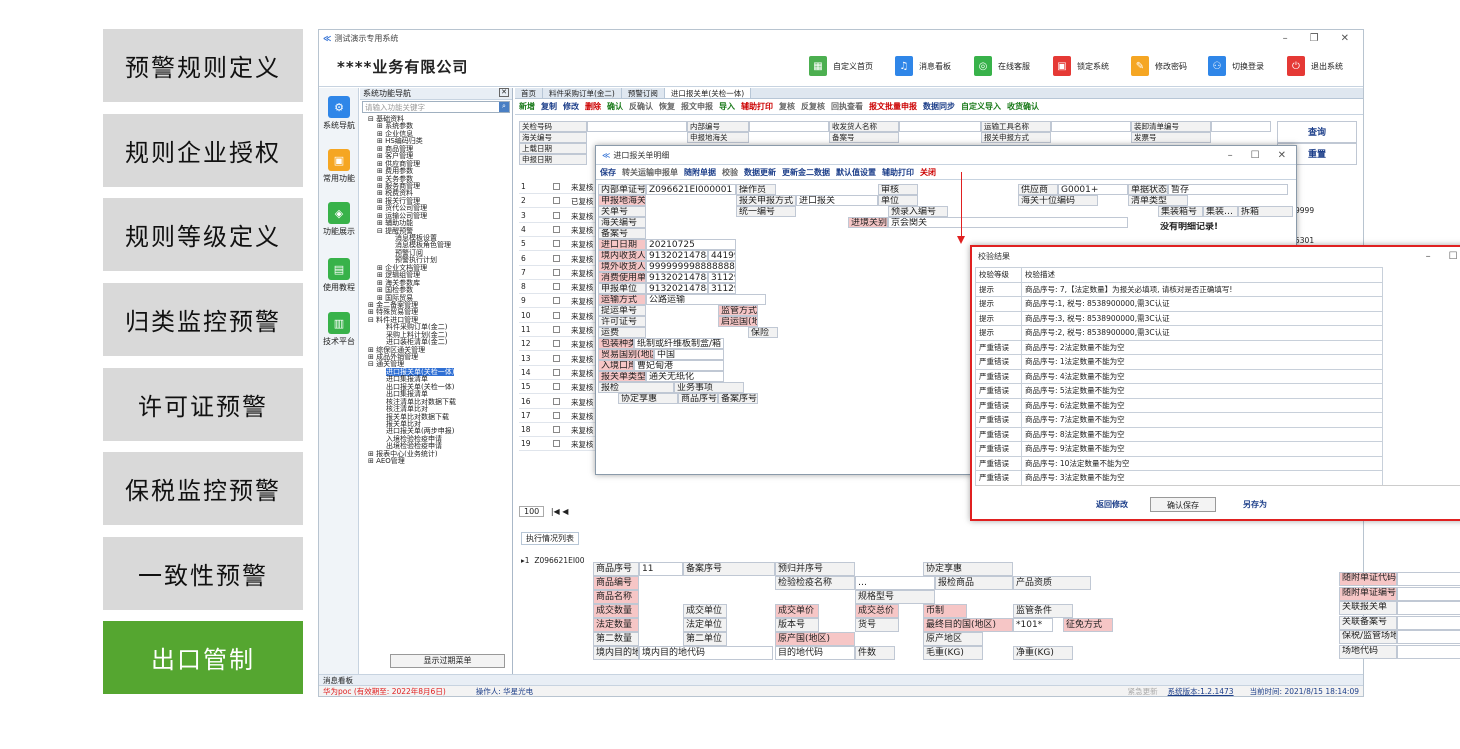 This screenshot has width=1460, height=749. What do you see at coordinates (436, 461) in the screenshot?
I see `tree-item: ⊞ AEO管理` at bounding box center [436, 461].